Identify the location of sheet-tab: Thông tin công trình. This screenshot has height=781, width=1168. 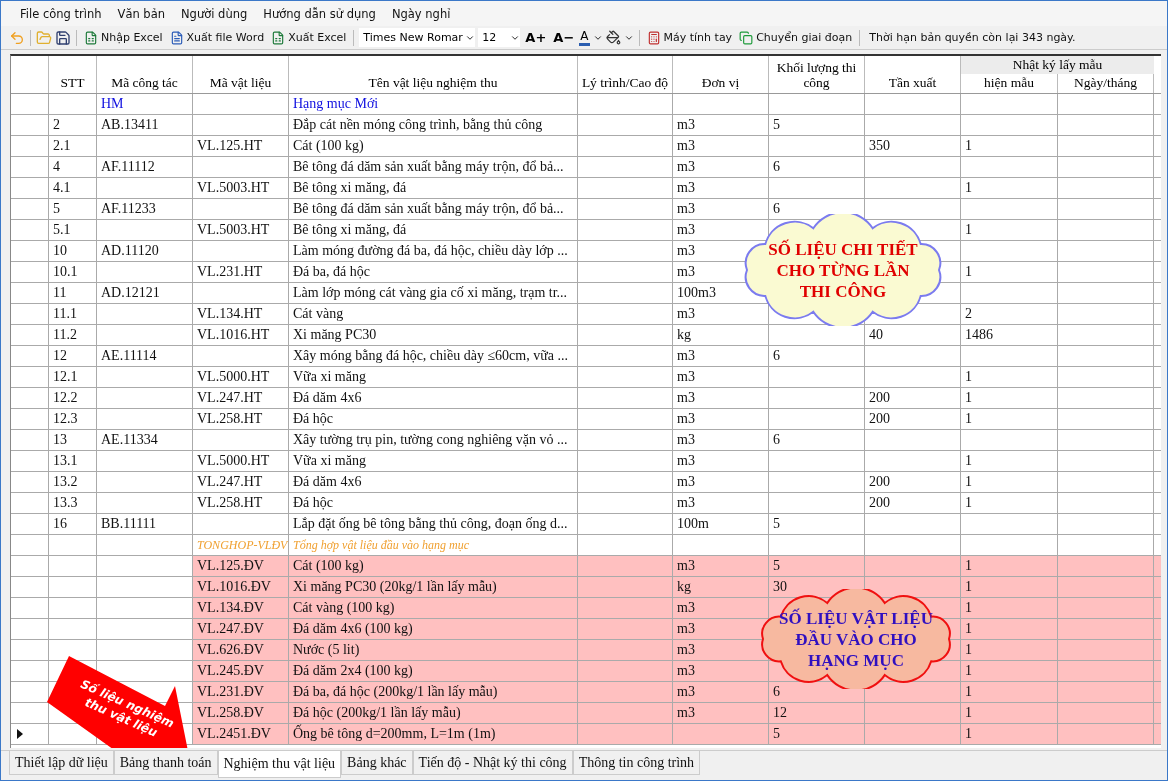
(636, 763).